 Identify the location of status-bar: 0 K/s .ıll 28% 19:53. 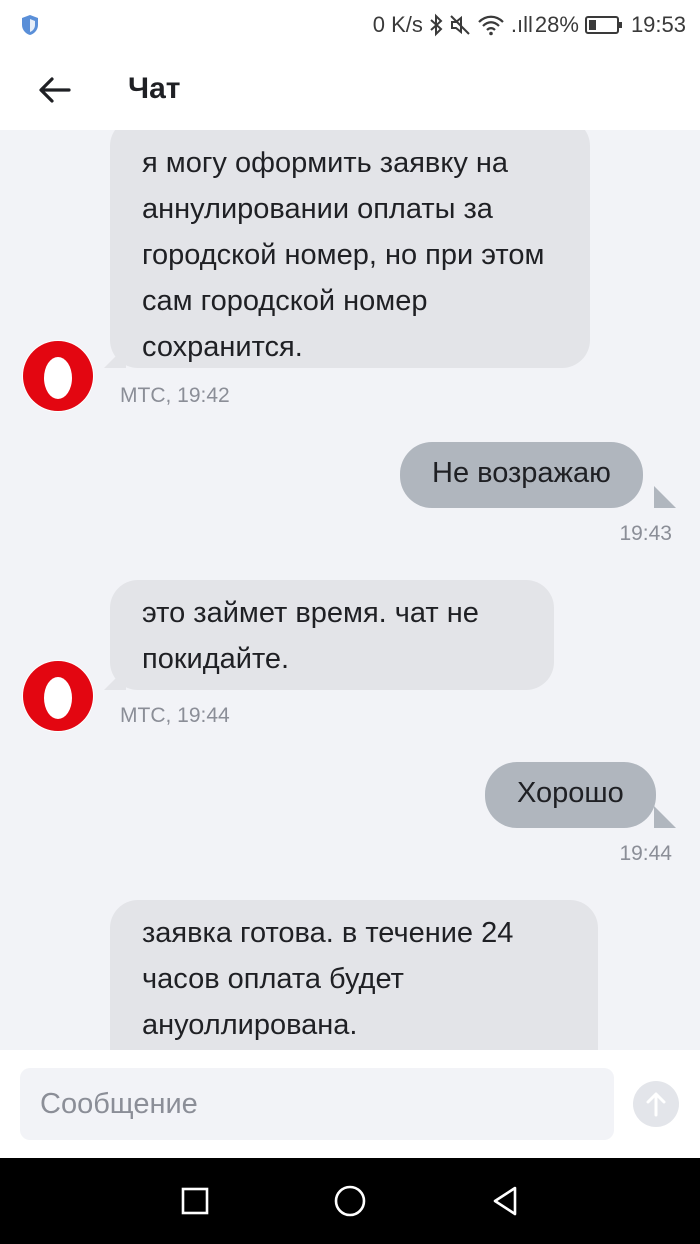
(350, 25).